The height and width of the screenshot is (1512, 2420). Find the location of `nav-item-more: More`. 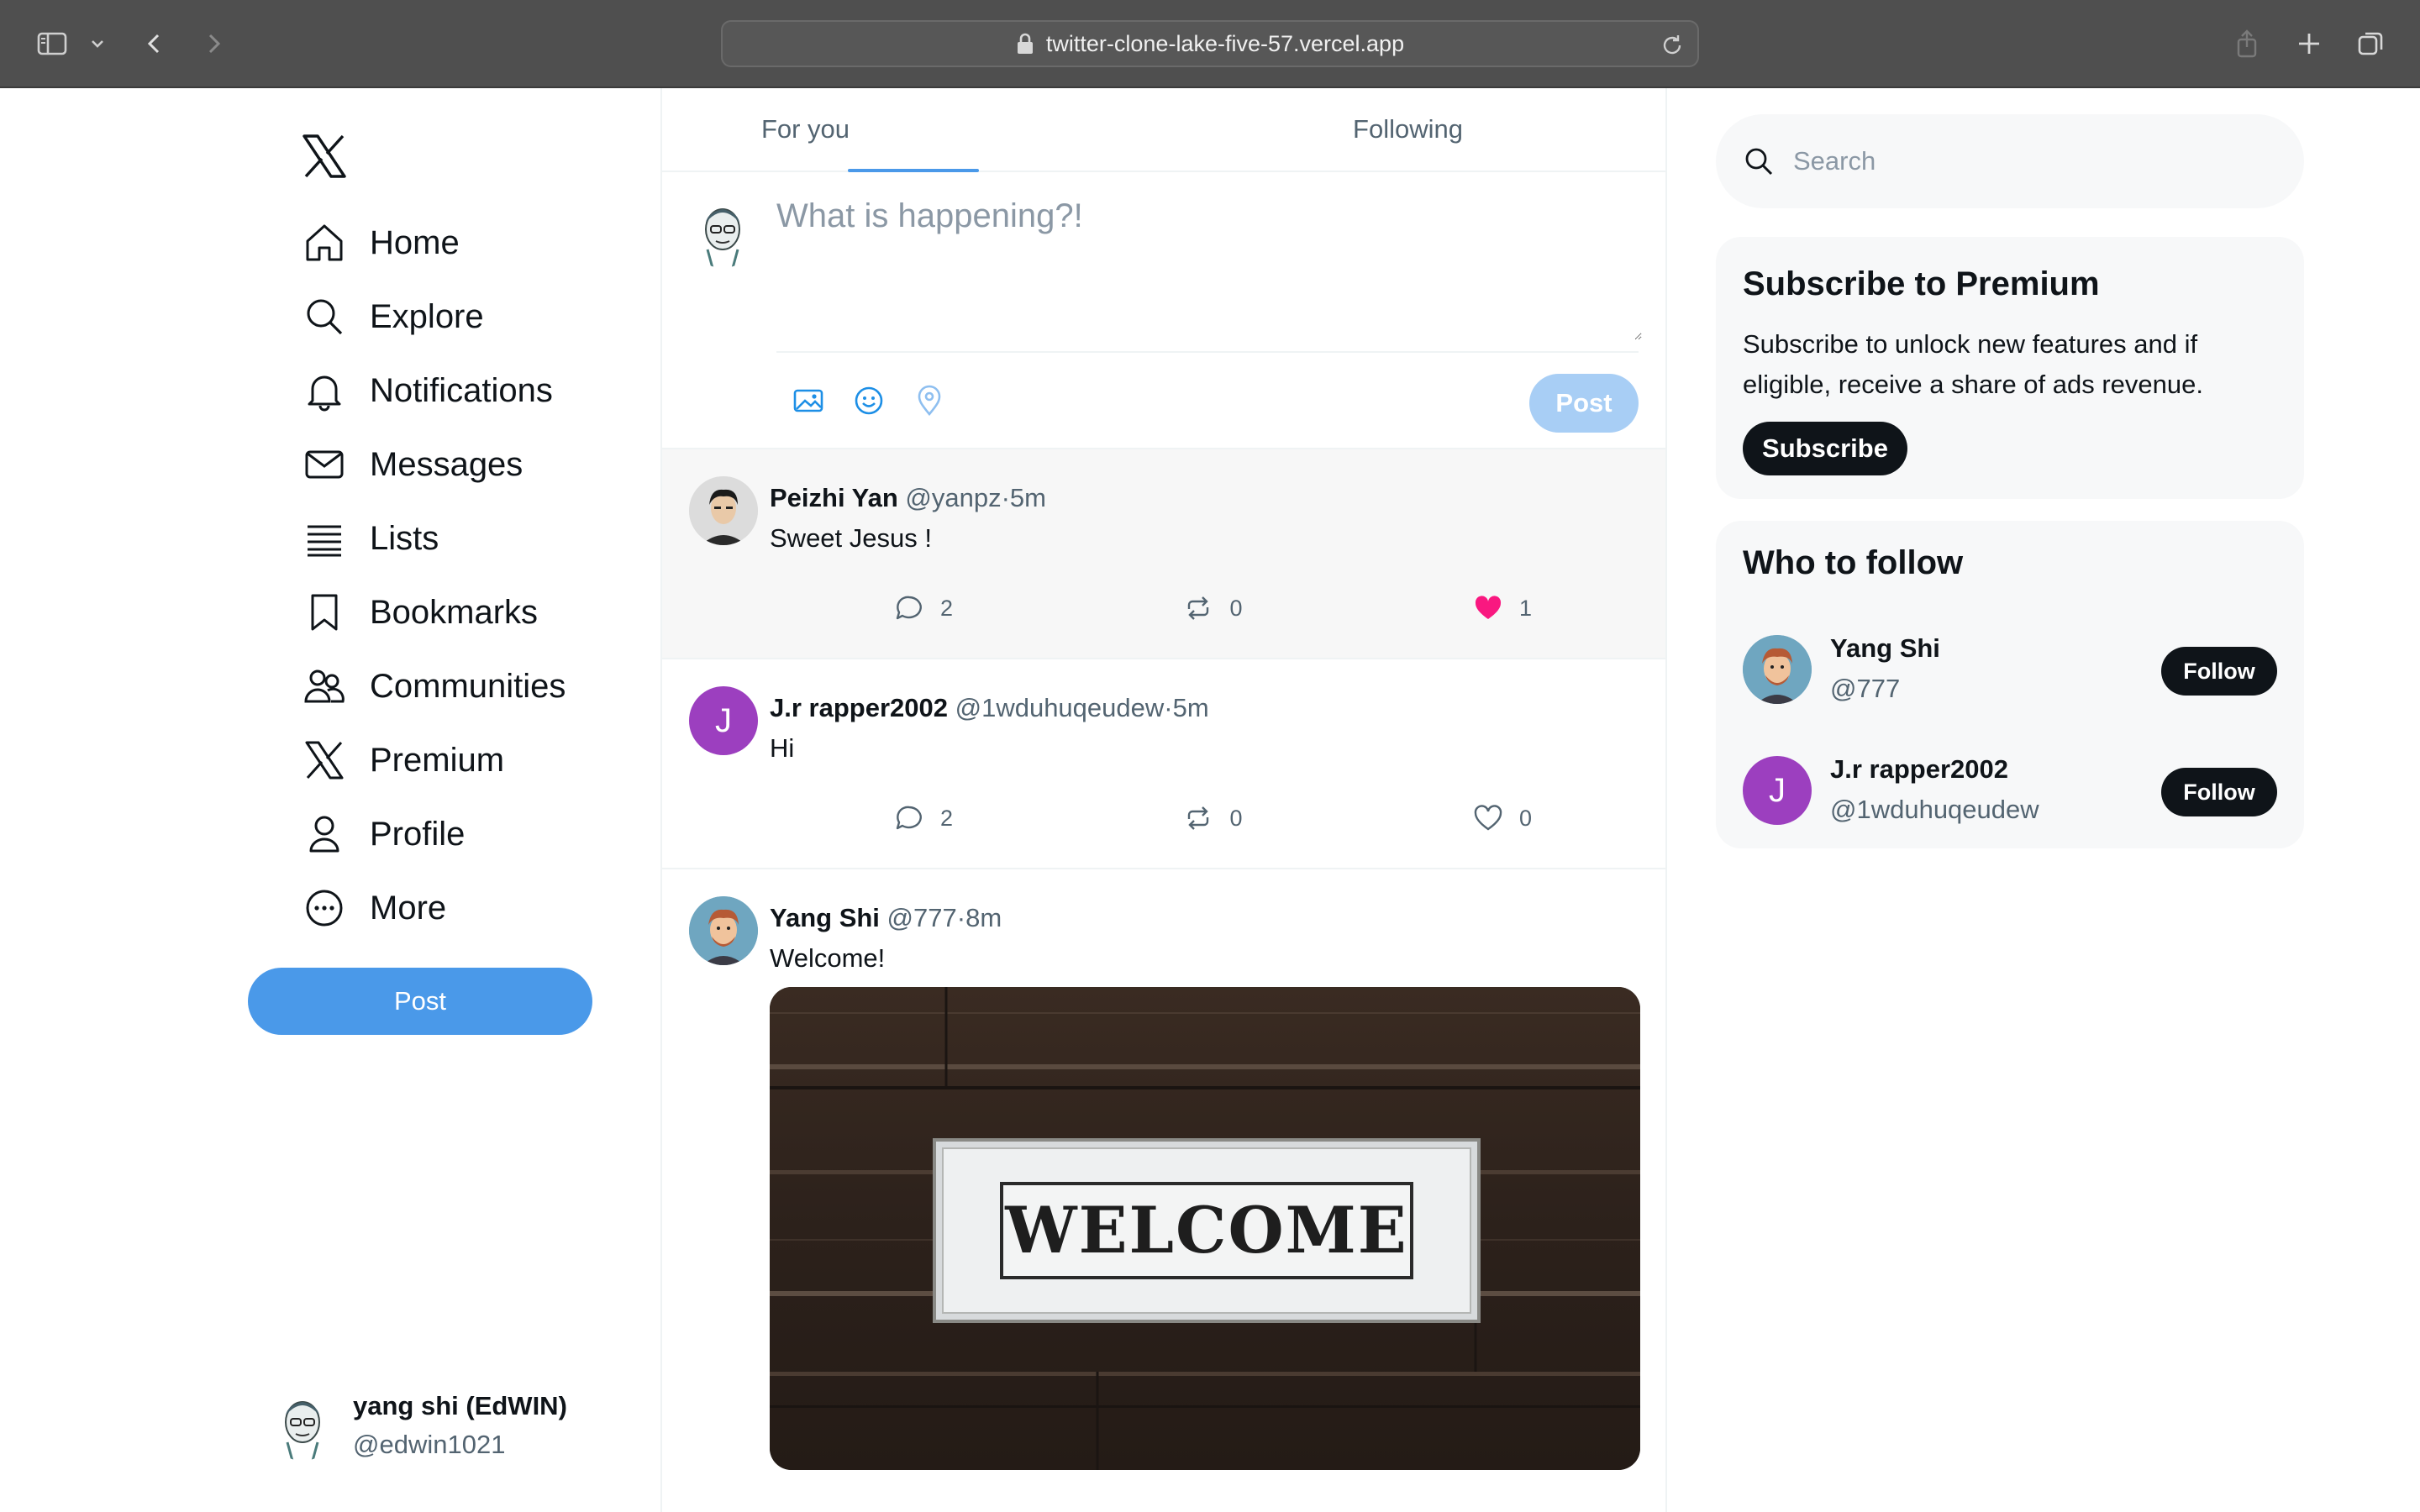

nav-item-more: More is located at coordinates (434, 908).